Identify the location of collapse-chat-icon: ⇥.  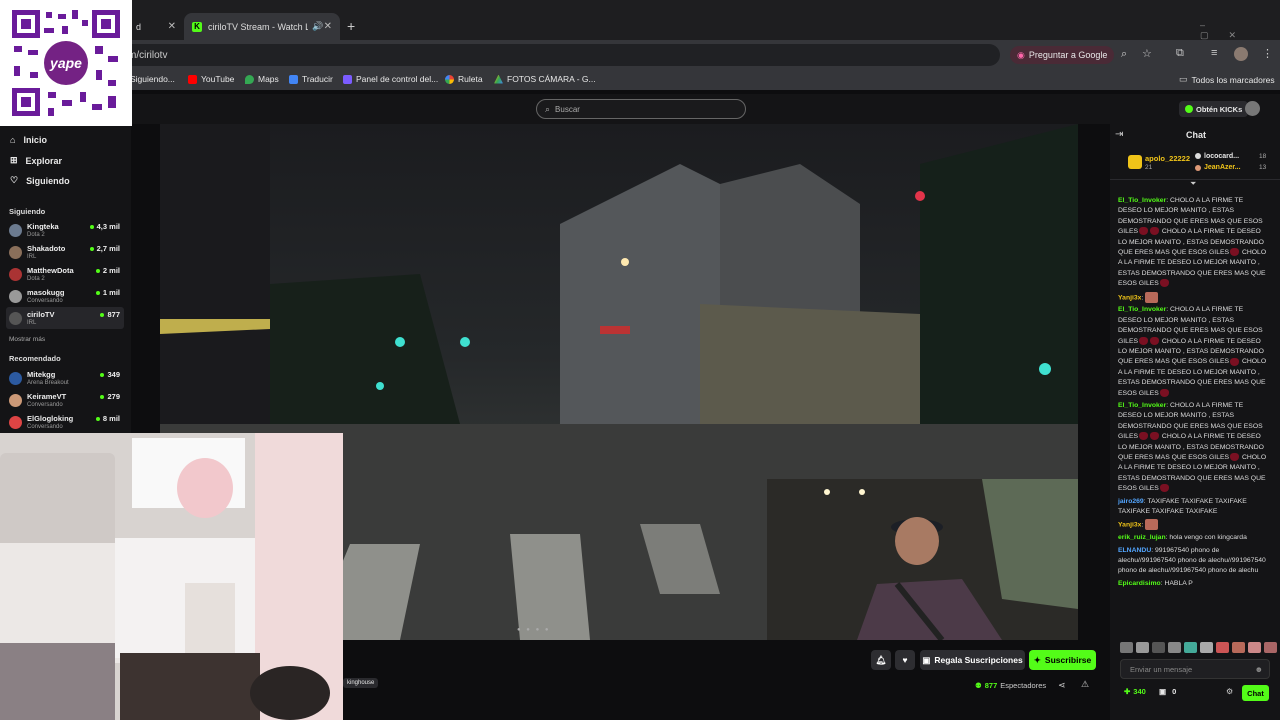
(1119, 134).